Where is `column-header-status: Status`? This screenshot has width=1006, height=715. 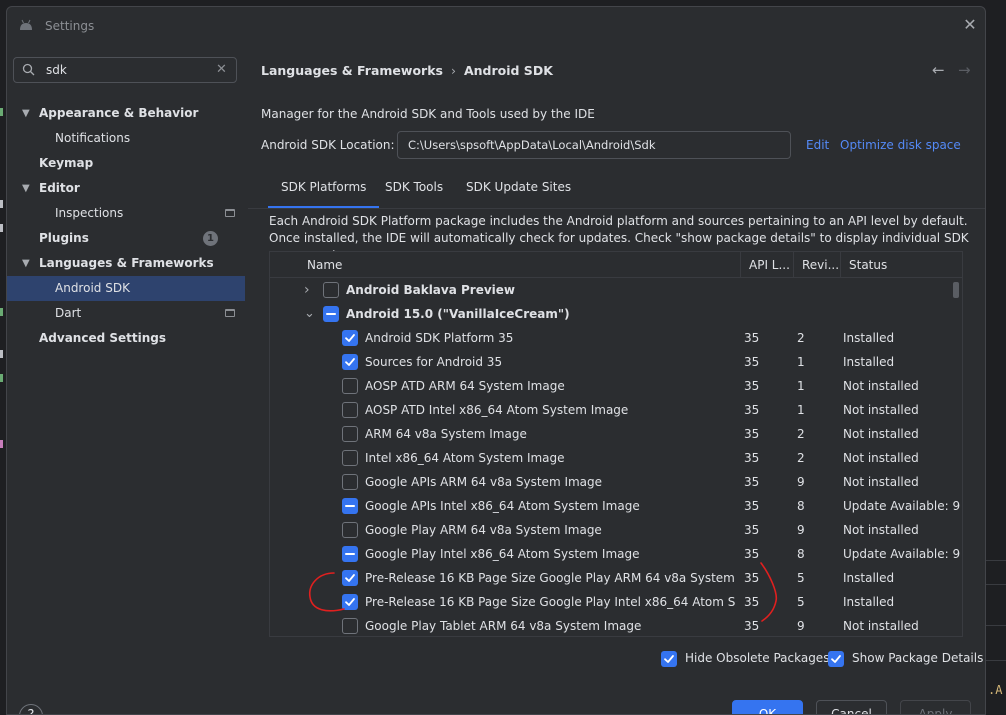 column-header-status: Status is located at coordinates (895, 265).